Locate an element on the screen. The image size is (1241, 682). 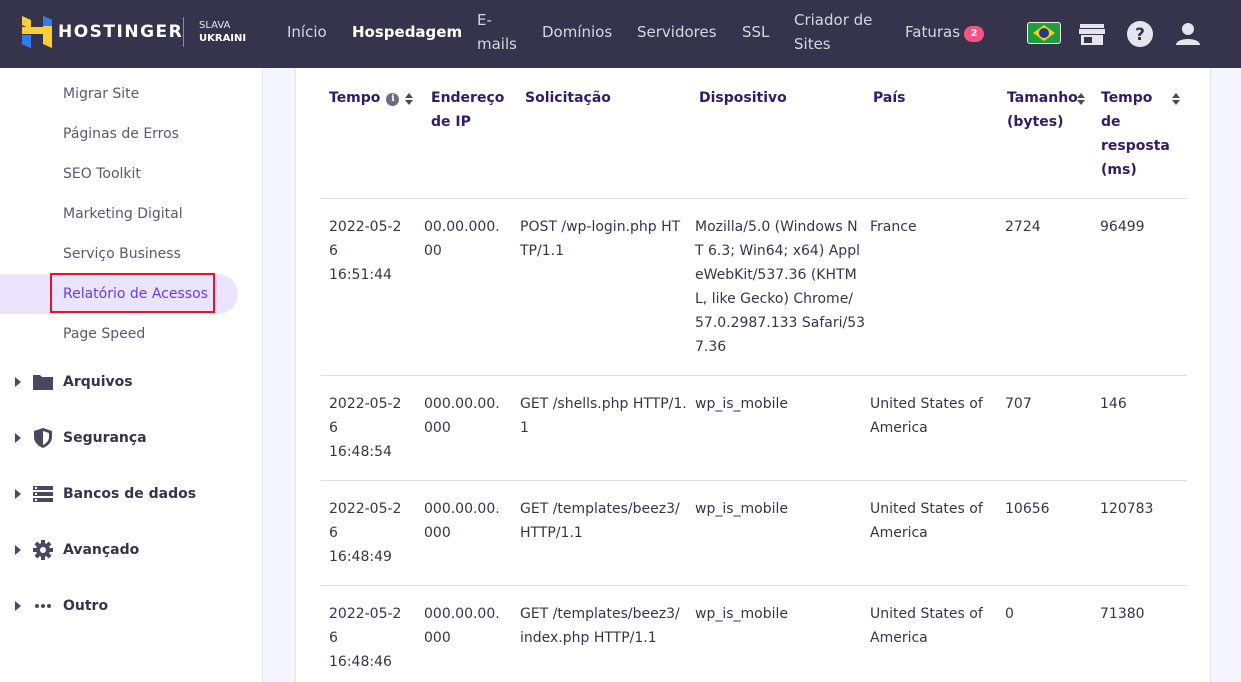
nav-faturas: Faturas 2 is located at coordinates (945, 32).